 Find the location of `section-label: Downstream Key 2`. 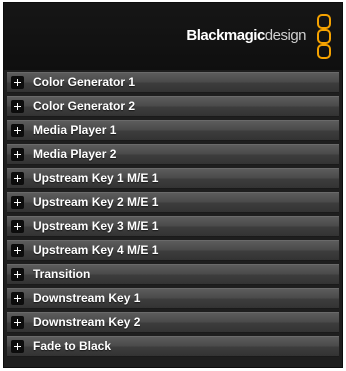

section-label: Downstream Key 2 is located at coordinates (87, 322).